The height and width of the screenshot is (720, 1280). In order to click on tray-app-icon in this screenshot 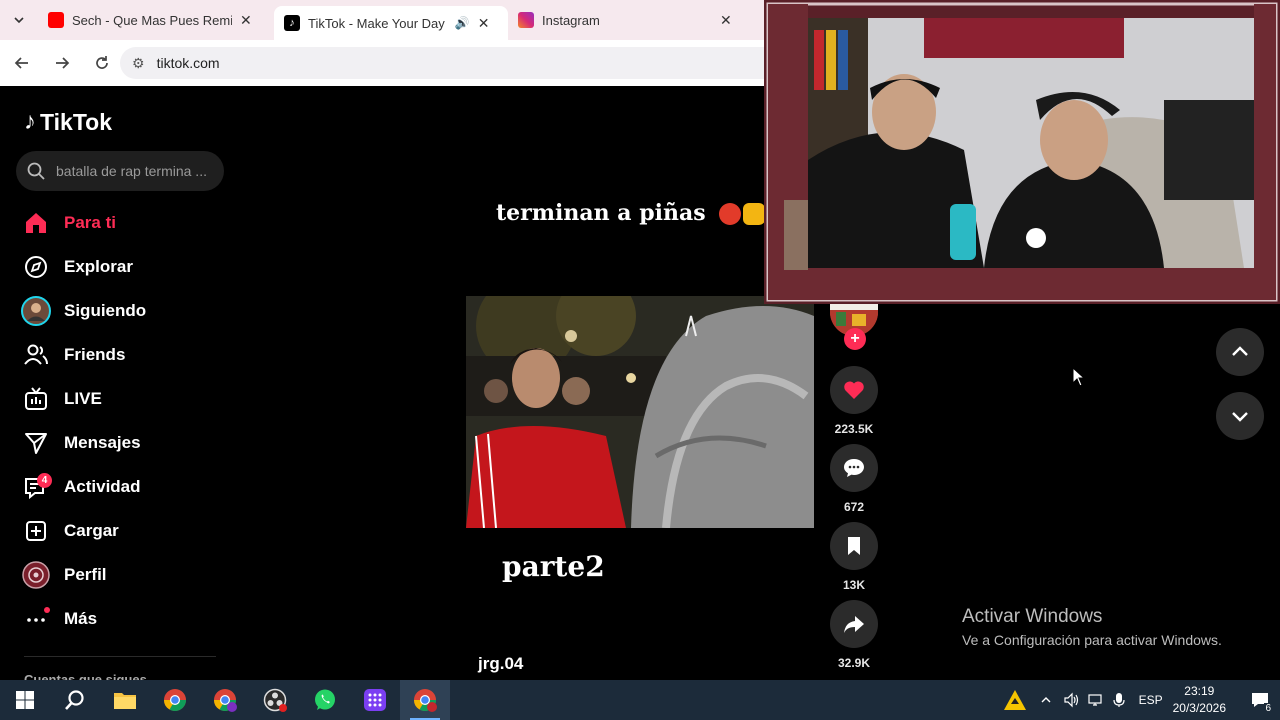, I will do `click(1015, 700)`.